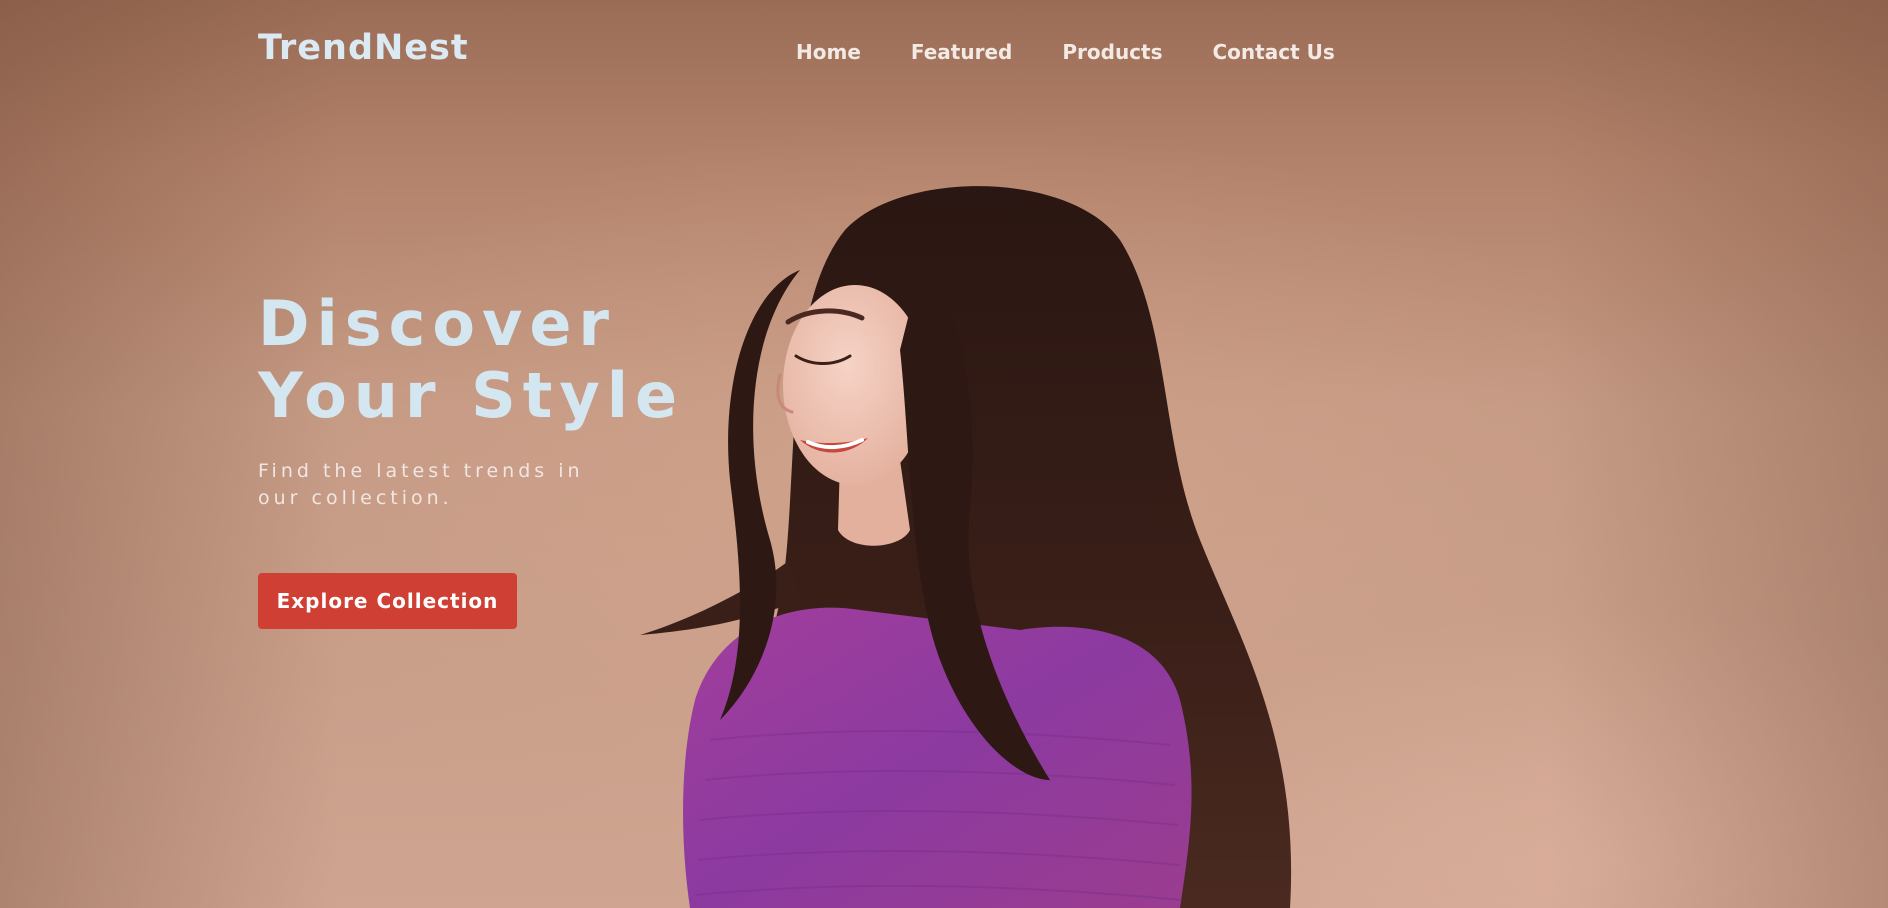  Describe the element at coordinates (828, 52) in the screenshot. I see `nav-item-home: Home` at that location.